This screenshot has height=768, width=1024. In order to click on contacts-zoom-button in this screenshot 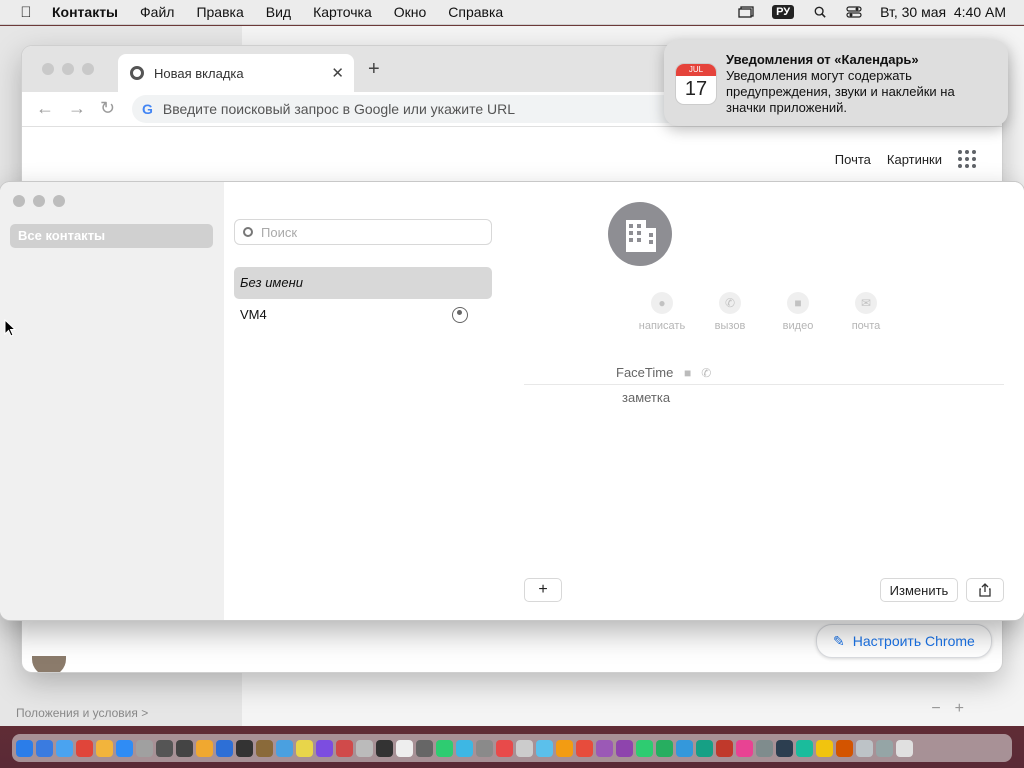, I will do `click(59, 201)`.